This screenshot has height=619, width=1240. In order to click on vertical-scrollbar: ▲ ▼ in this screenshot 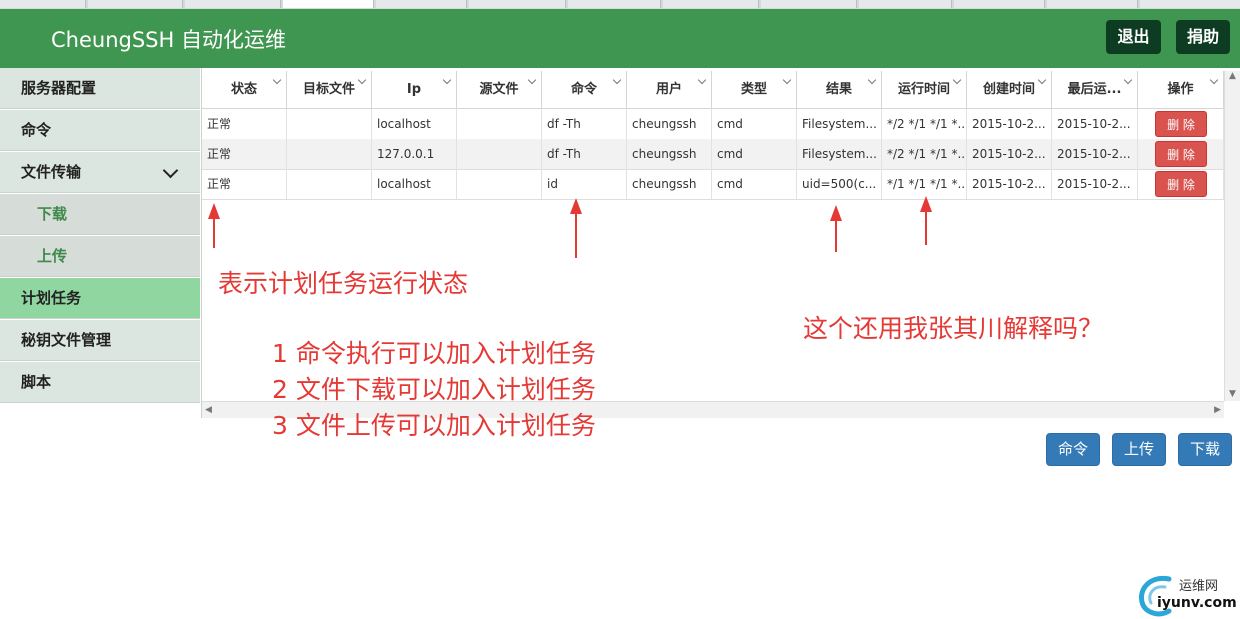, I will do `click(1232, 236)`.